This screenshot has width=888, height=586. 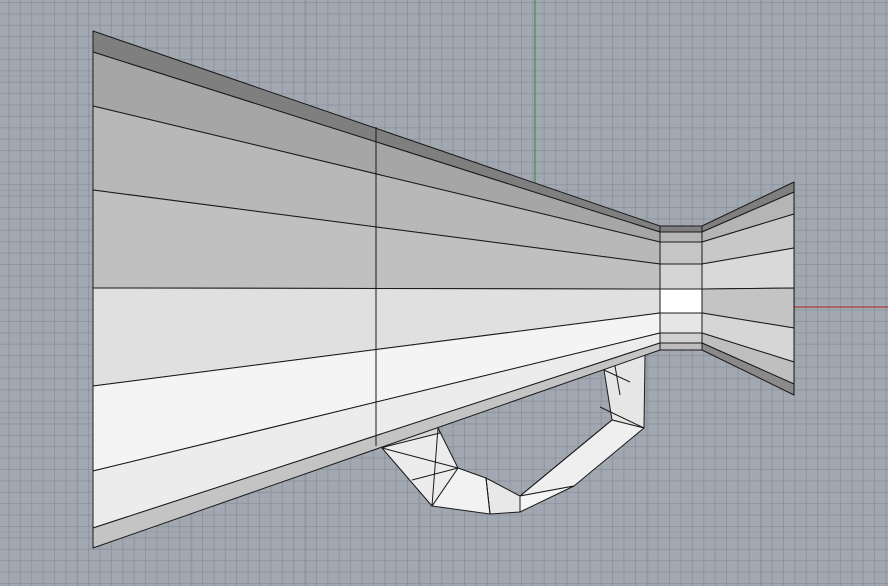 I want to click on megaphone-mouthpiece, so click(x=748, y=288).